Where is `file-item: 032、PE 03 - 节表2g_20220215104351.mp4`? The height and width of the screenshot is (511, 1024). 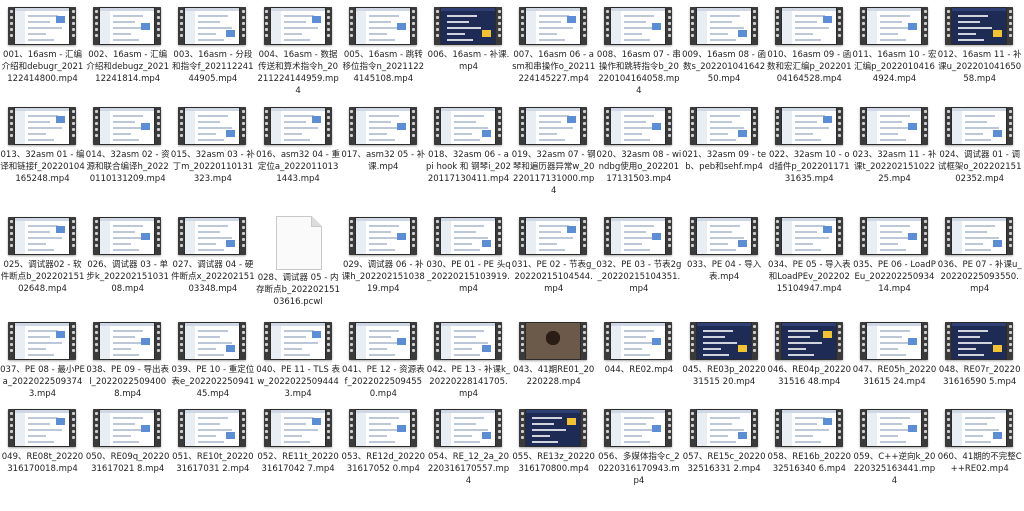 file-item: 032、PE 03 - 节表2g_20220215104351.mp4 is located at coordinates (638, 266).